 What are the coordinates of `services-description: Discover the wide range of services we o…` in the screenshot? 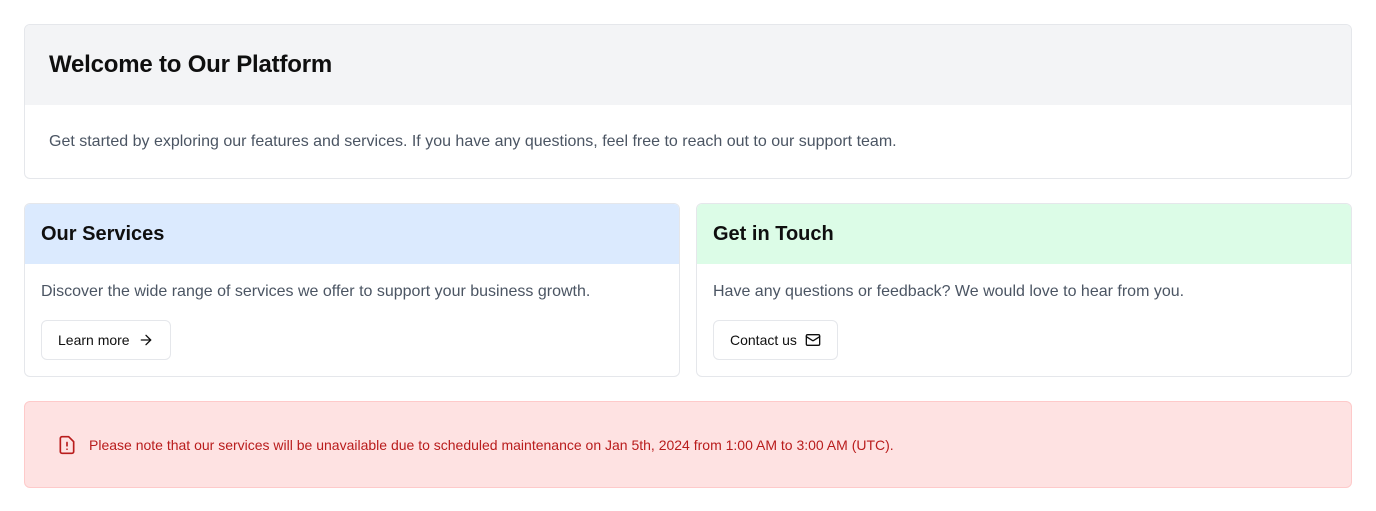 It's located at (316, 291).